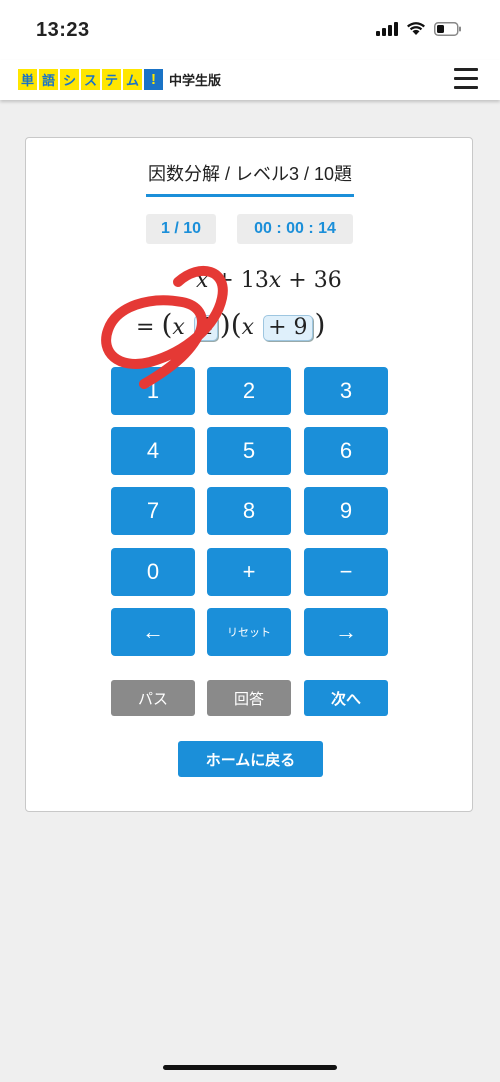 This screenshot has width=500, height=1082. I want to click on logo-char: ム, so click(132, 79).